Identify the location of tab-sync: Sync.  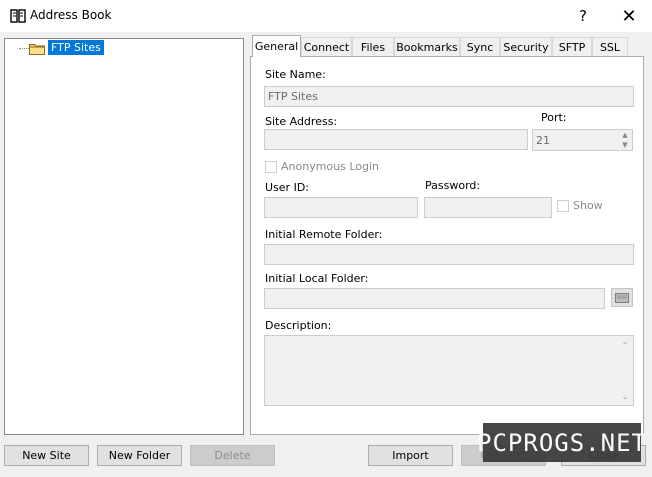
(480, 46).